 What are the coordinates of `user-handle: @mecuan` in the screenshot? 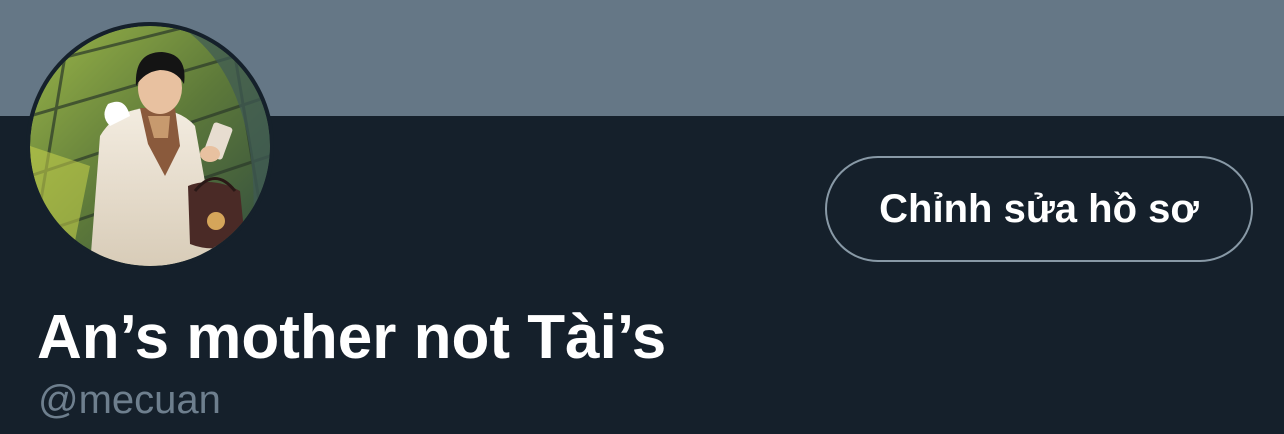 It's located at (129, 400).